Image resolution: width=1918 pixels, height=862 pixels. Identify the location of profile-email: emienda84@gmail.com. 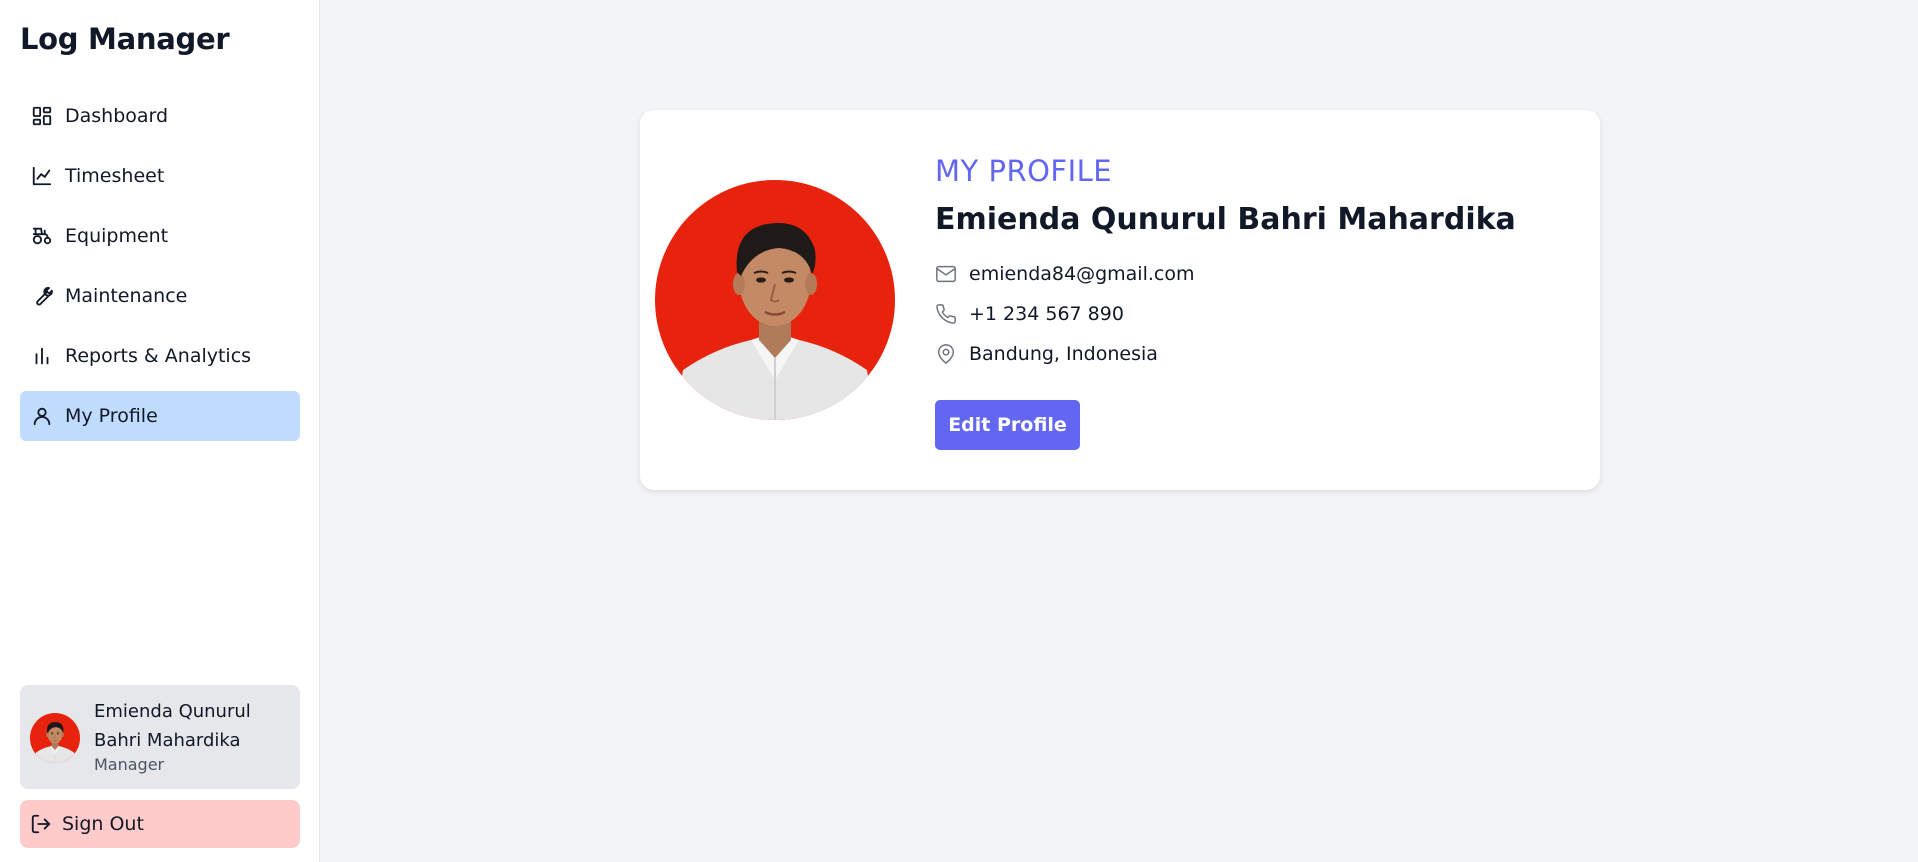
(1082, 274).